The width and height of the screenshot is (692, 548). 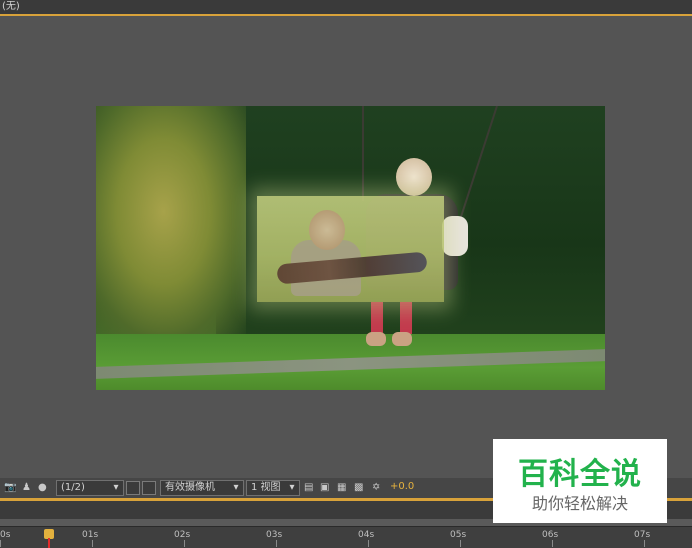 I want to click on resolution-dropdown: (1/2) ▾, so click(x=90, y=488).